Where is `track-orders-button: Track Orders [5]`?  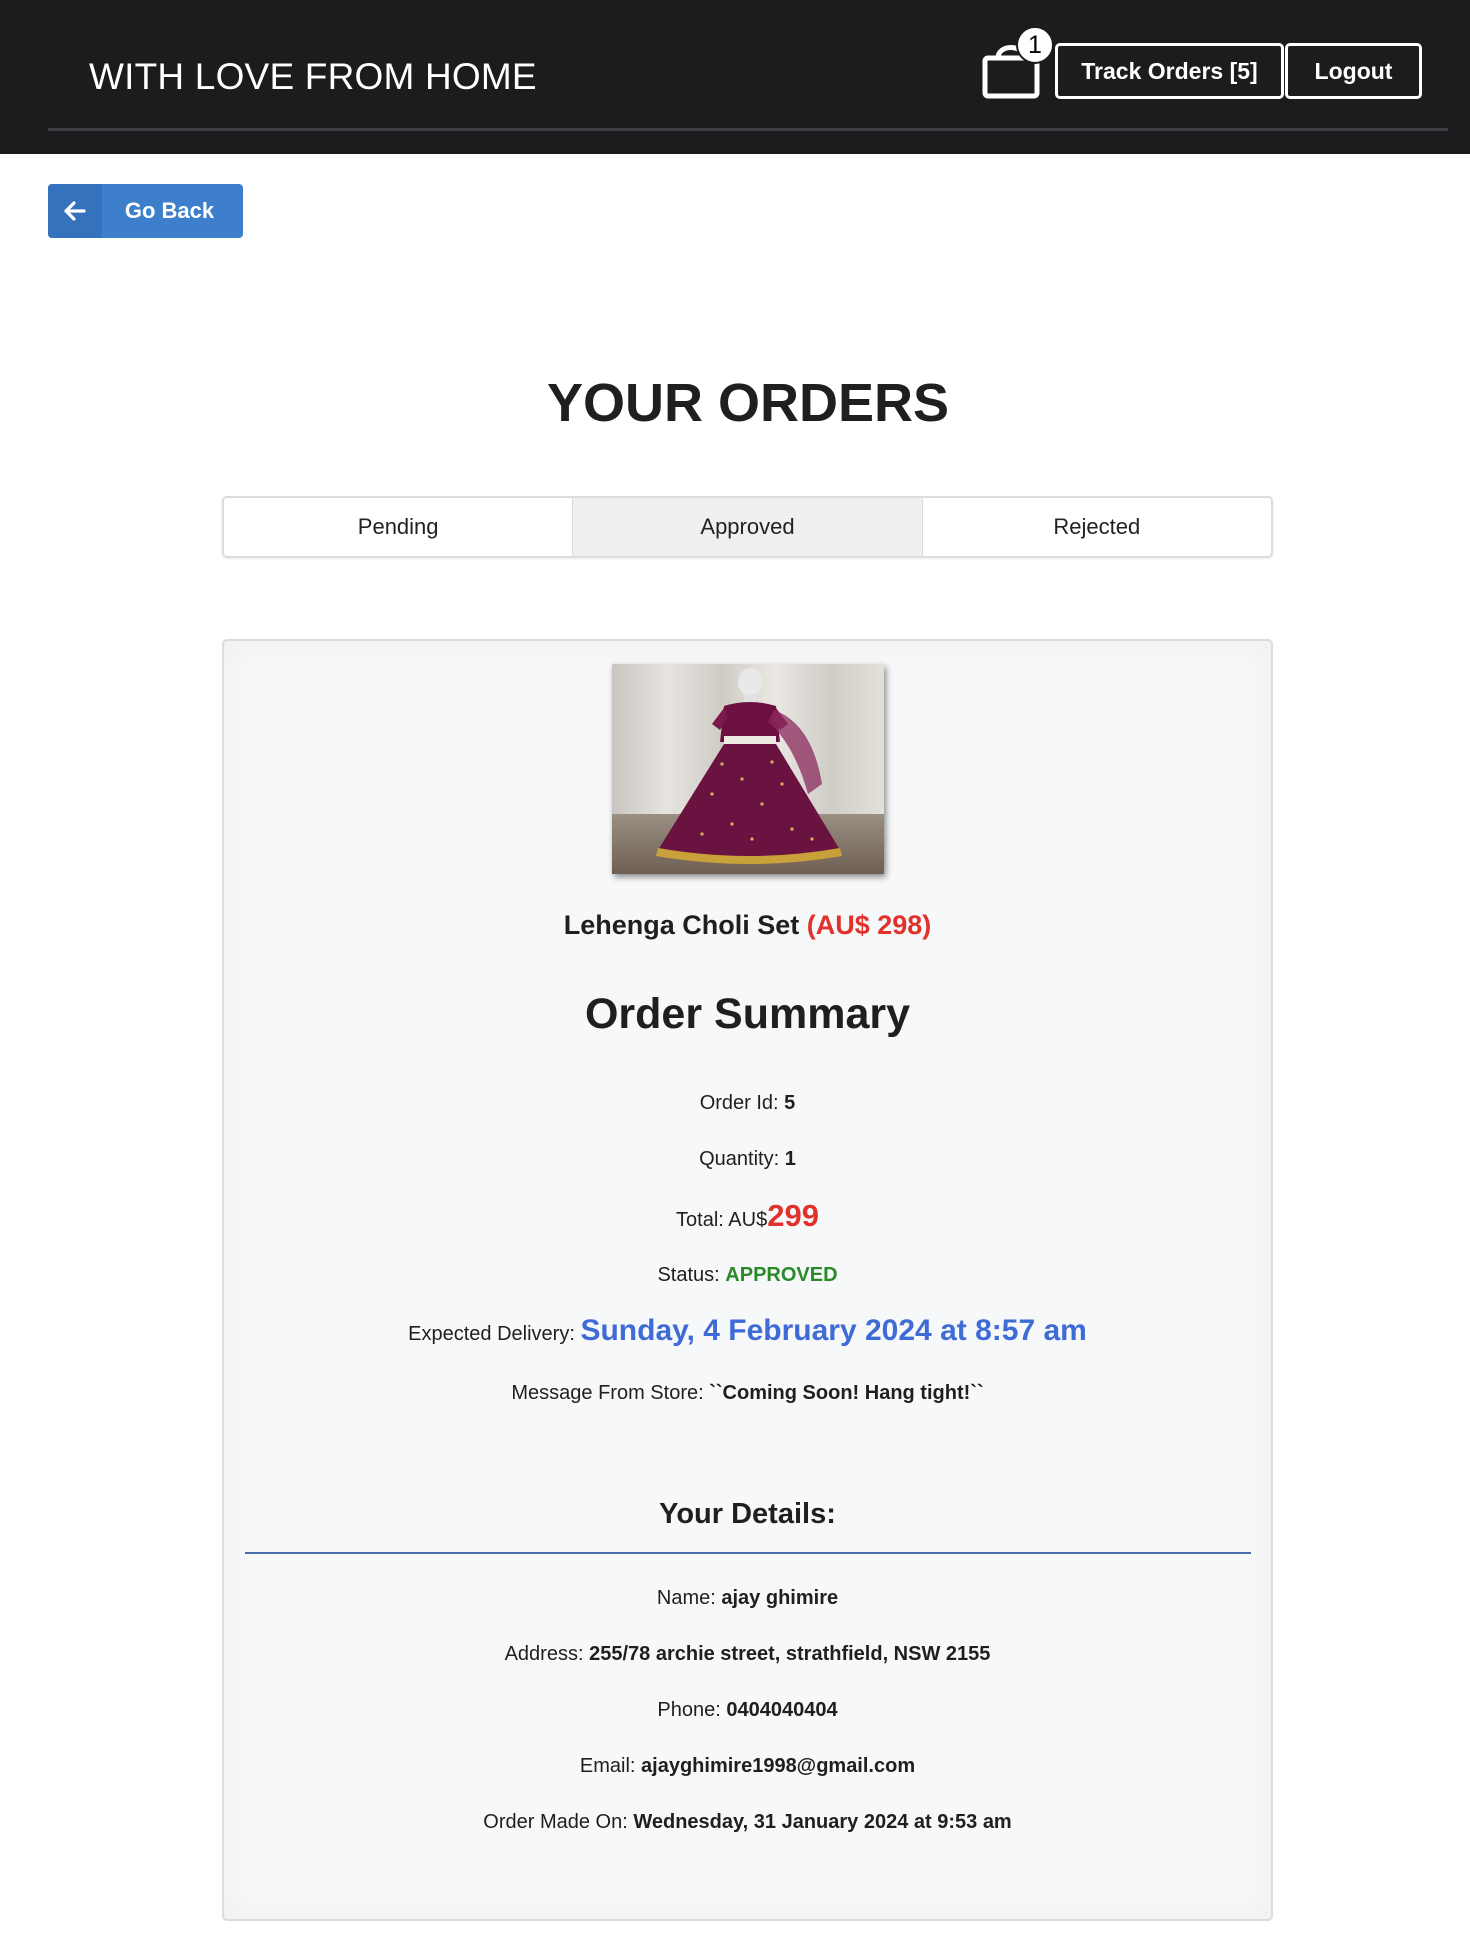 track-orders-button: Track Orders [5] is located at coordinates (1169, 71).